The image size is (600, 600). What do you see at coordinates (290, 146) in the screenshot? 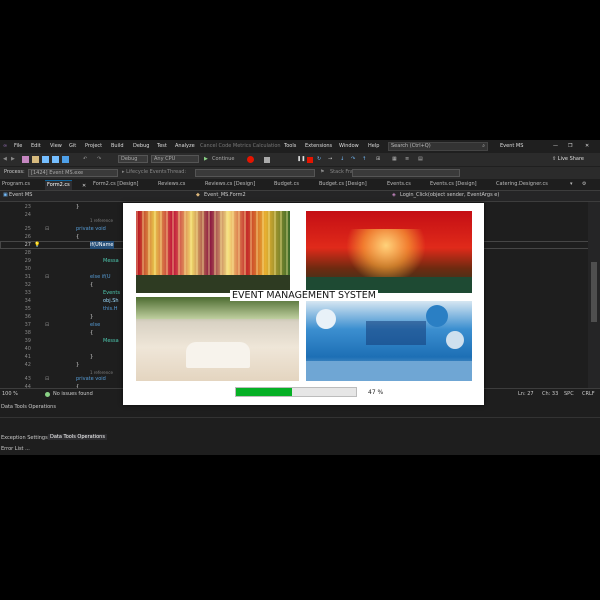
I see `menu-tools: Tools` at bounding box center [290, 146].